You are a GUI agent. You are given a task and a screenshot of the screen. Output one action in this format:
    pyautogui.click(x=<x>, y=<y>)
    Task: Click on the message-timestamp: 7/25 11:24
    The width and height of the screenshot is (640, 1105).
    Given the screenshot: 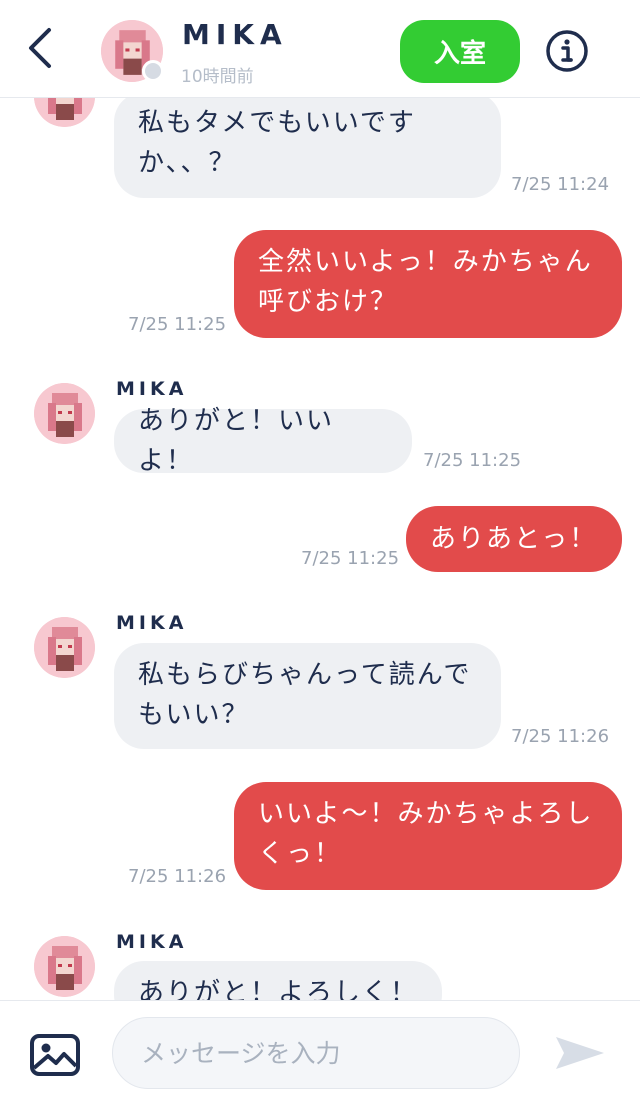 What is the action you would take?
    pyautogui.click(x=560, y=184)
    